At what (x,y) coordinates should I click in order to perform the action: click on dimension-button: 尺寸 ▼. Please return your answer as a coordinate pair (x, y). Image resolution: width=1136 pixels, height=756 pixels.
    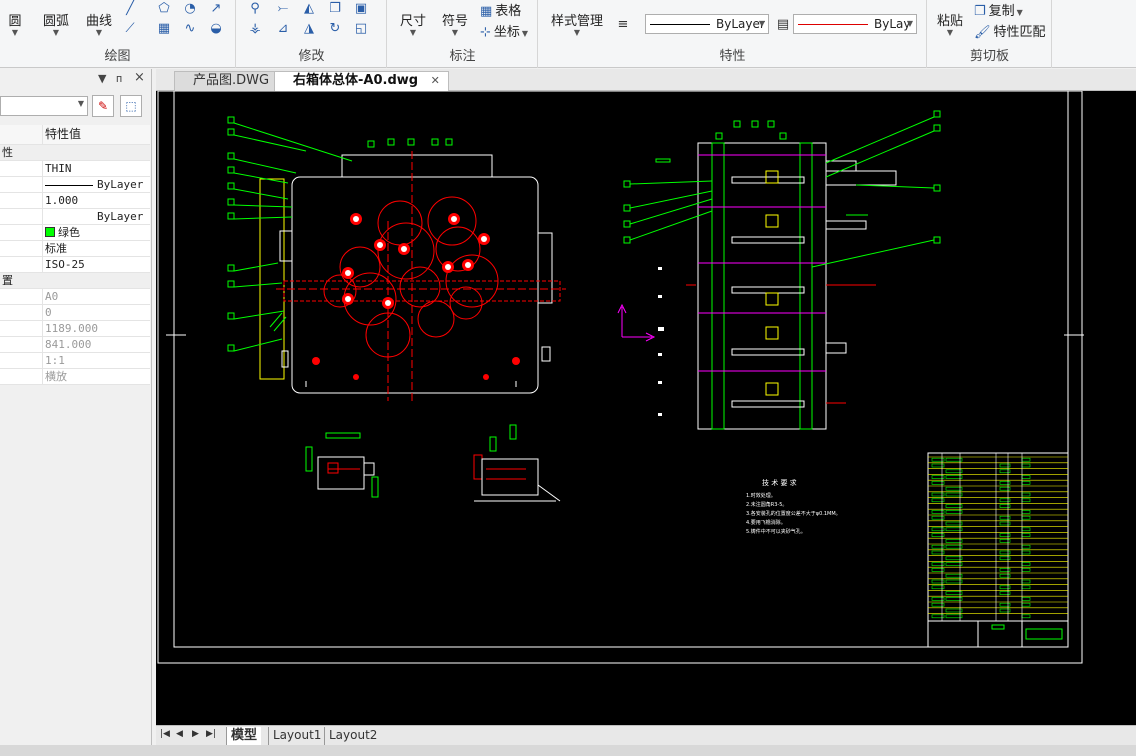
    Looking at the image, I should click on (413, 18).